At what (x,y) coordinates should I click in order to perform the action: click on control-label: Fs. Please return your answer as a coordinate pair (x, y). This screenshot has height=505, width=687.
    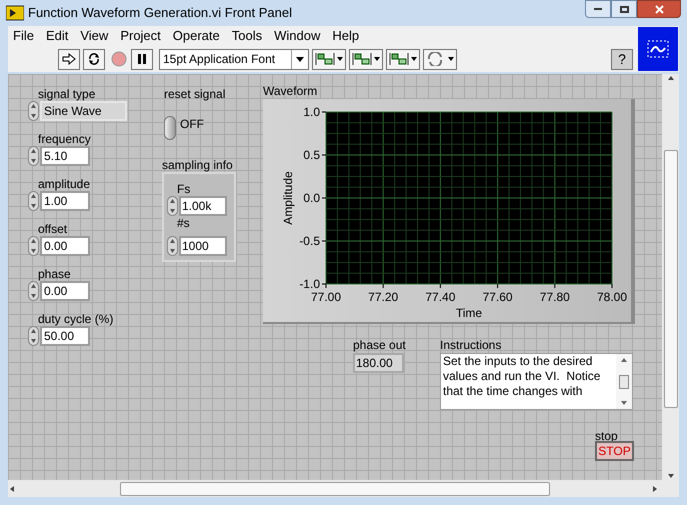
    Looking at the image, I should click on (183, 189).